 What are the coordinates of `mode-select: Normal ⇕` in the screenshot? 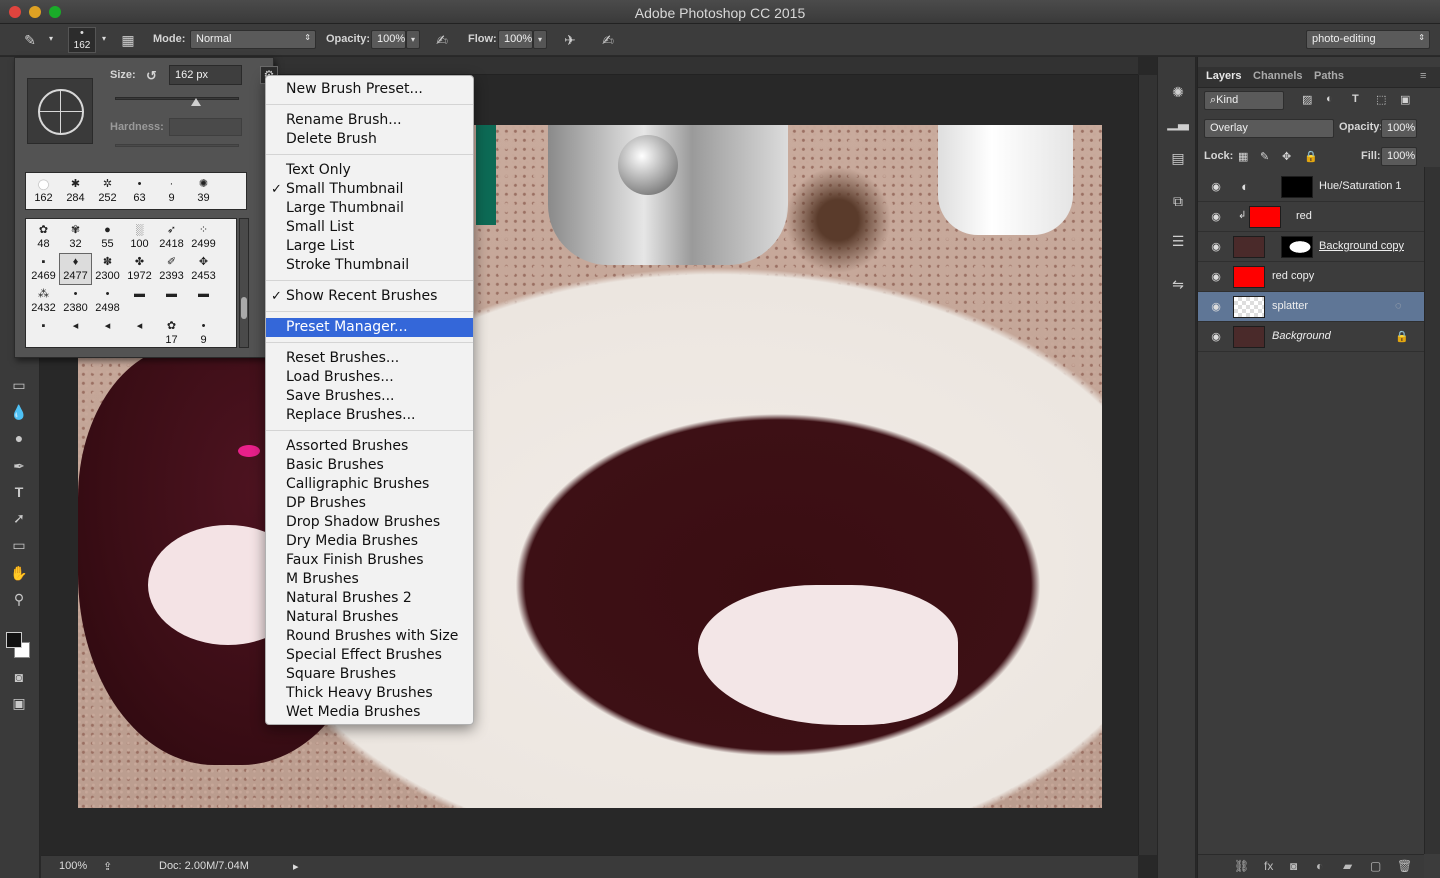 It's located at (253, 39).